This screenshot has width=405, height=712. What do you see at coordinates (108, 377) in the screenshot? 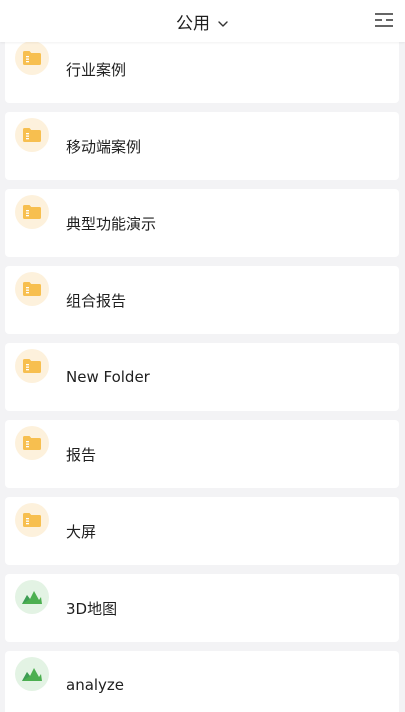
I see `list-item-label: New Folder` at bounding box center [108, 377].